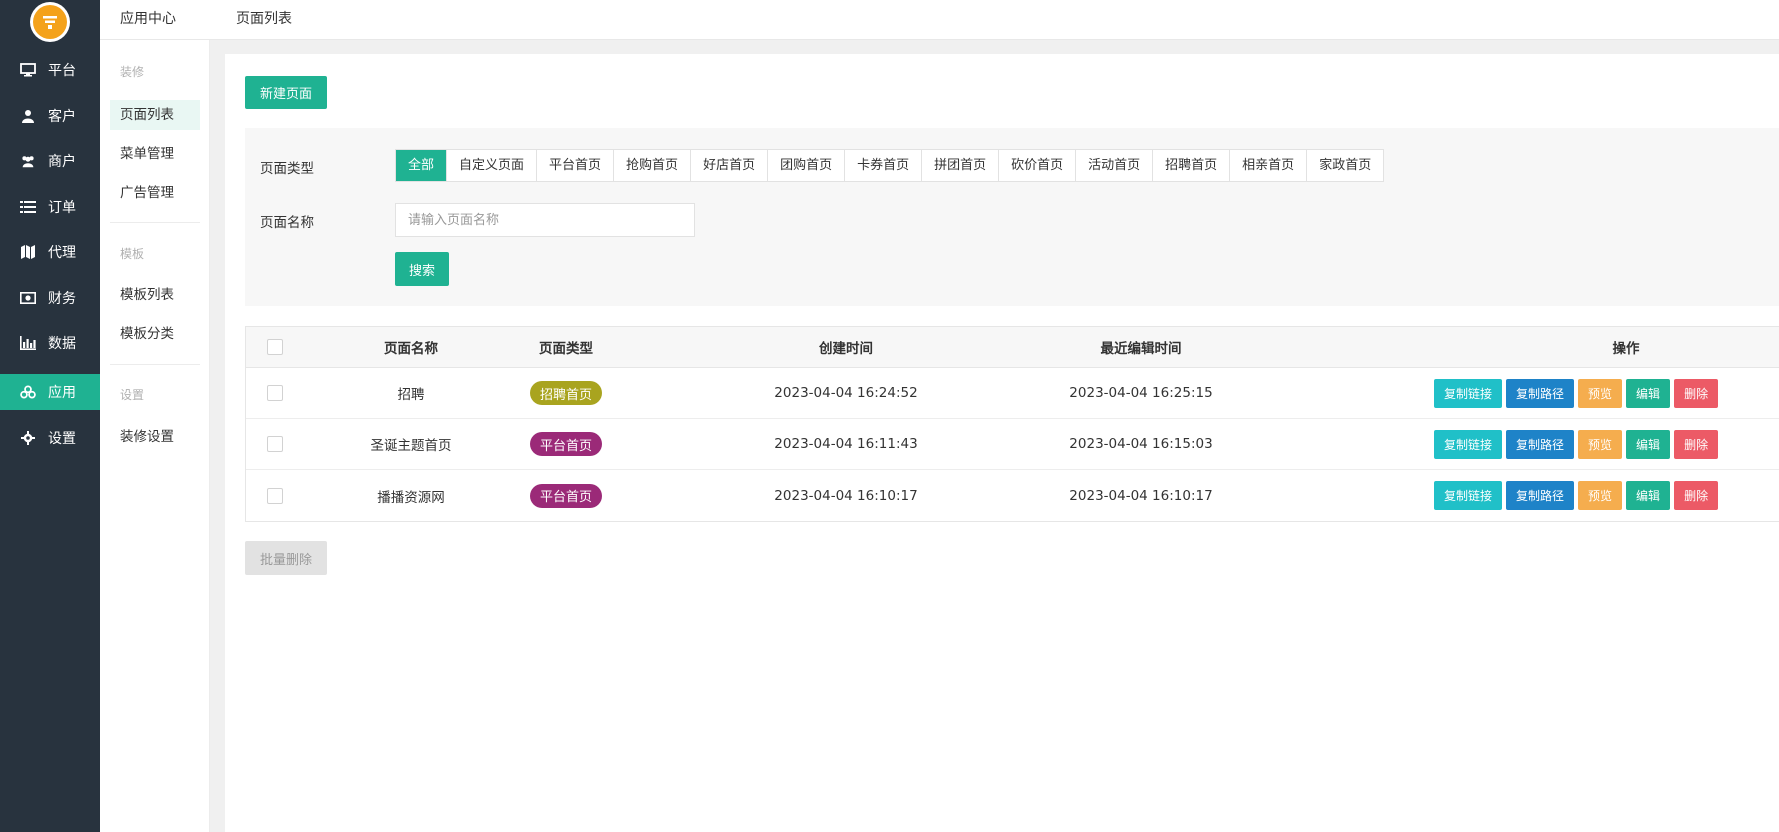 This screenshot has width=1779, height=832. I want to click on cubes-icon, so click(28, 392).